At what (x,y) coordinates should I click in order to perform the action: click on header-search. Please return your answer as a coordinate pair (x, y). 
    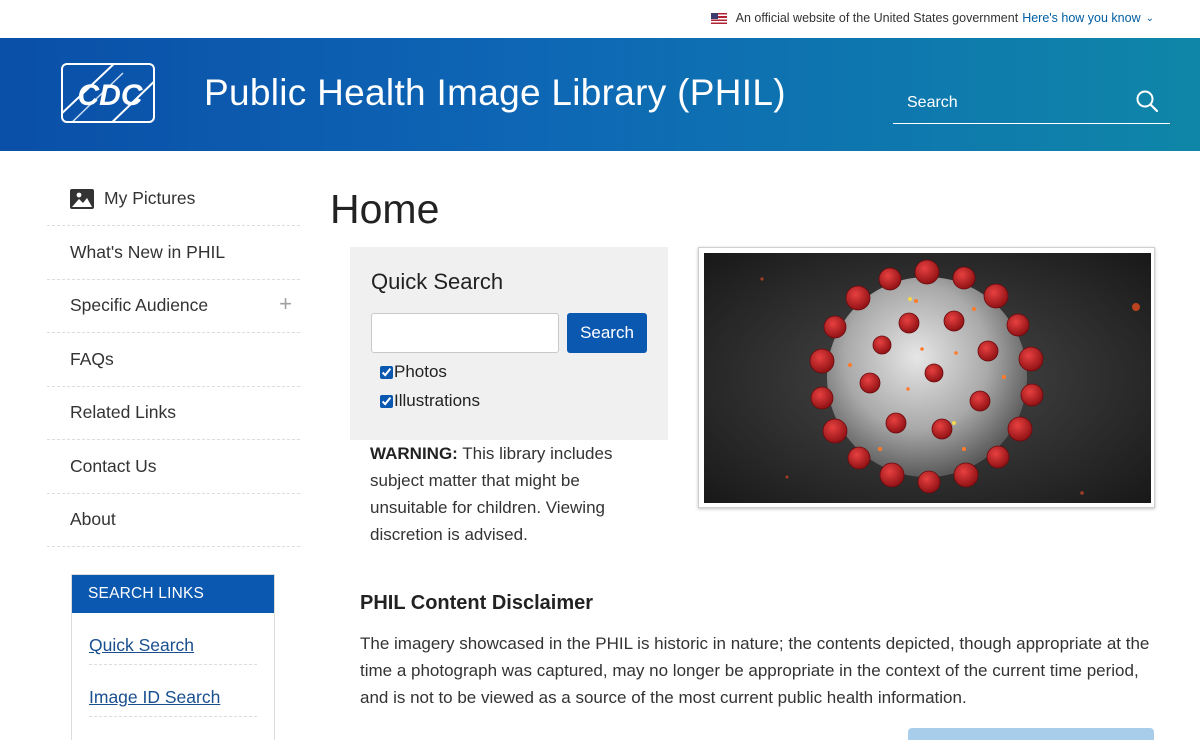
    Looking at the image, I should click on (1031, 104).